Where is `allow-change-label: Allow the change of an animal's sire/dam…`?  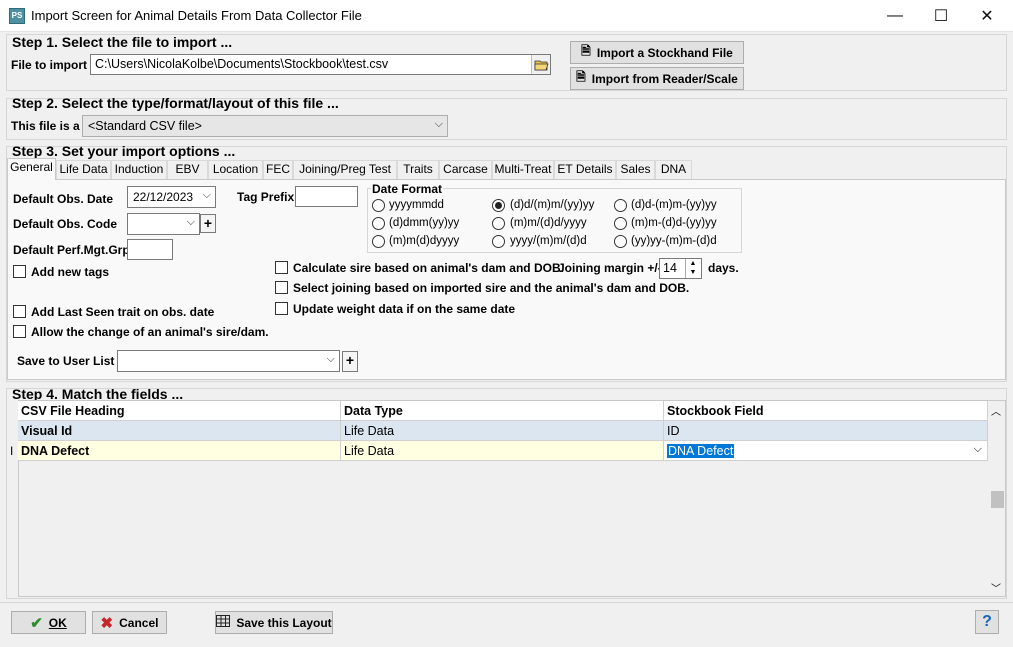 allow-change-label: Allow the change of an animal's sire/dam… is located at coordinates (150, 332).